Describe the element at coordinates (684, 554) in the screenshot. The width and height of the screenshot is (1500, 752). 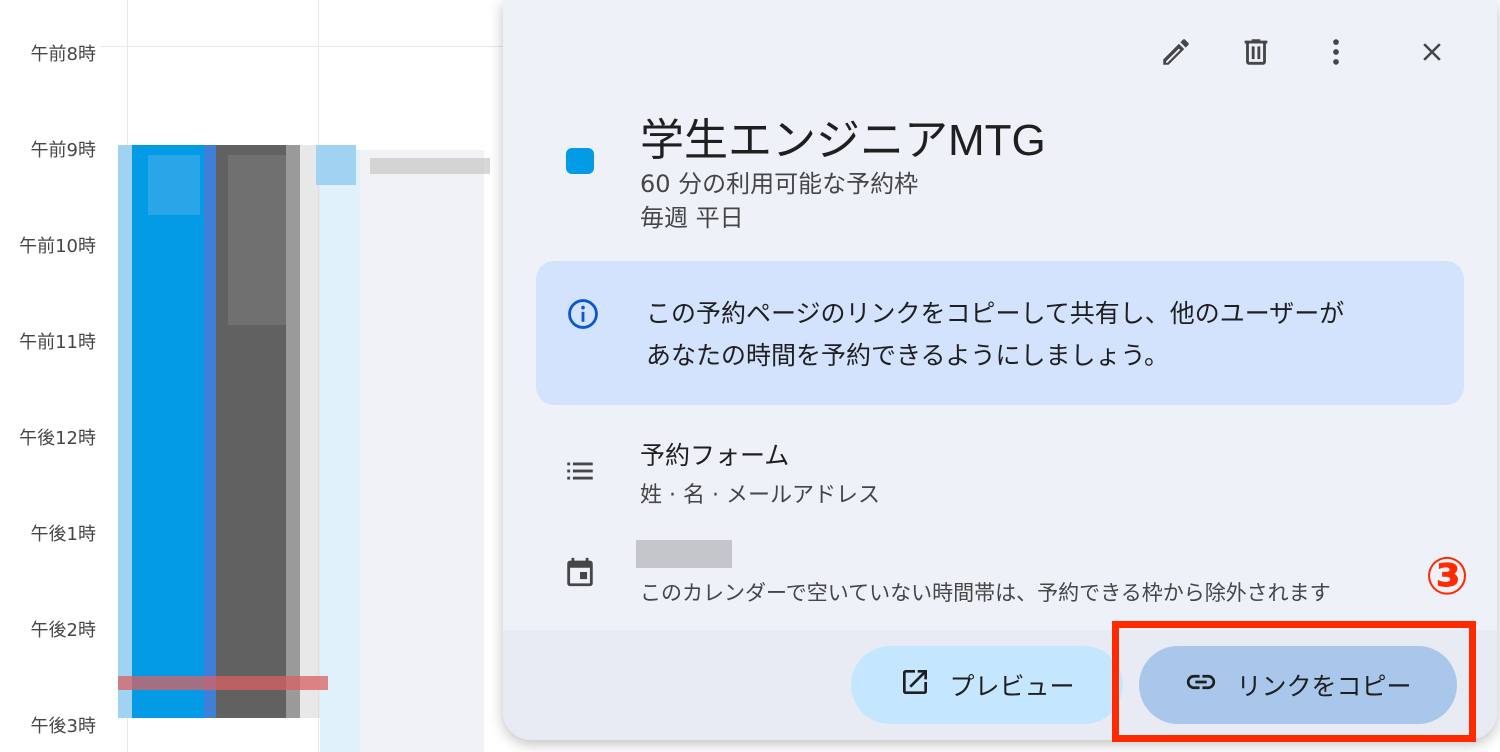
I see `calendar-owner-redacted` at that location.